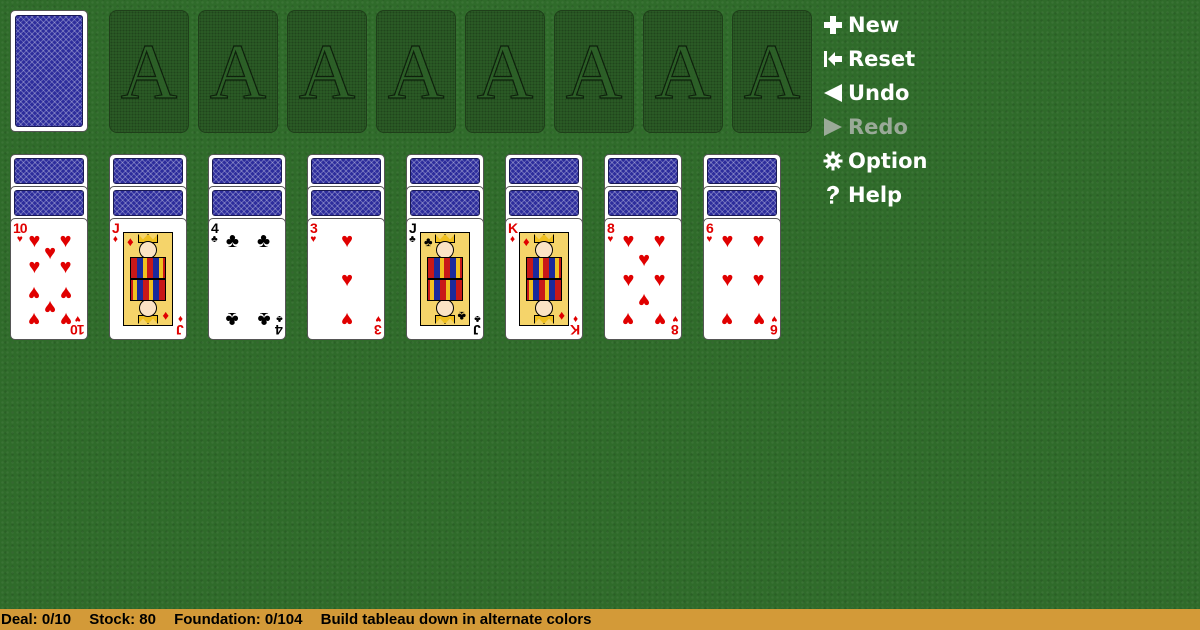 Image resolution: width=1200 pixels, height=630 pixels. I want to click on playing-card: 4 ♣ 4 ♣ ♣ ♣ ♣ ♣, so click(247, 279).